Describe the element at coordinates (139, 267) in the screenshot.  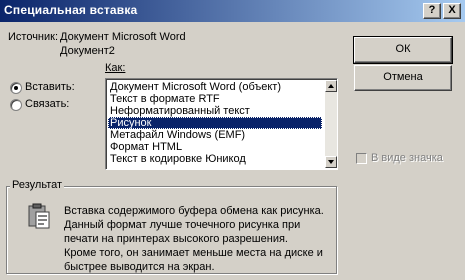
I see `result-line: быстрее выводится на экран.` at that location.